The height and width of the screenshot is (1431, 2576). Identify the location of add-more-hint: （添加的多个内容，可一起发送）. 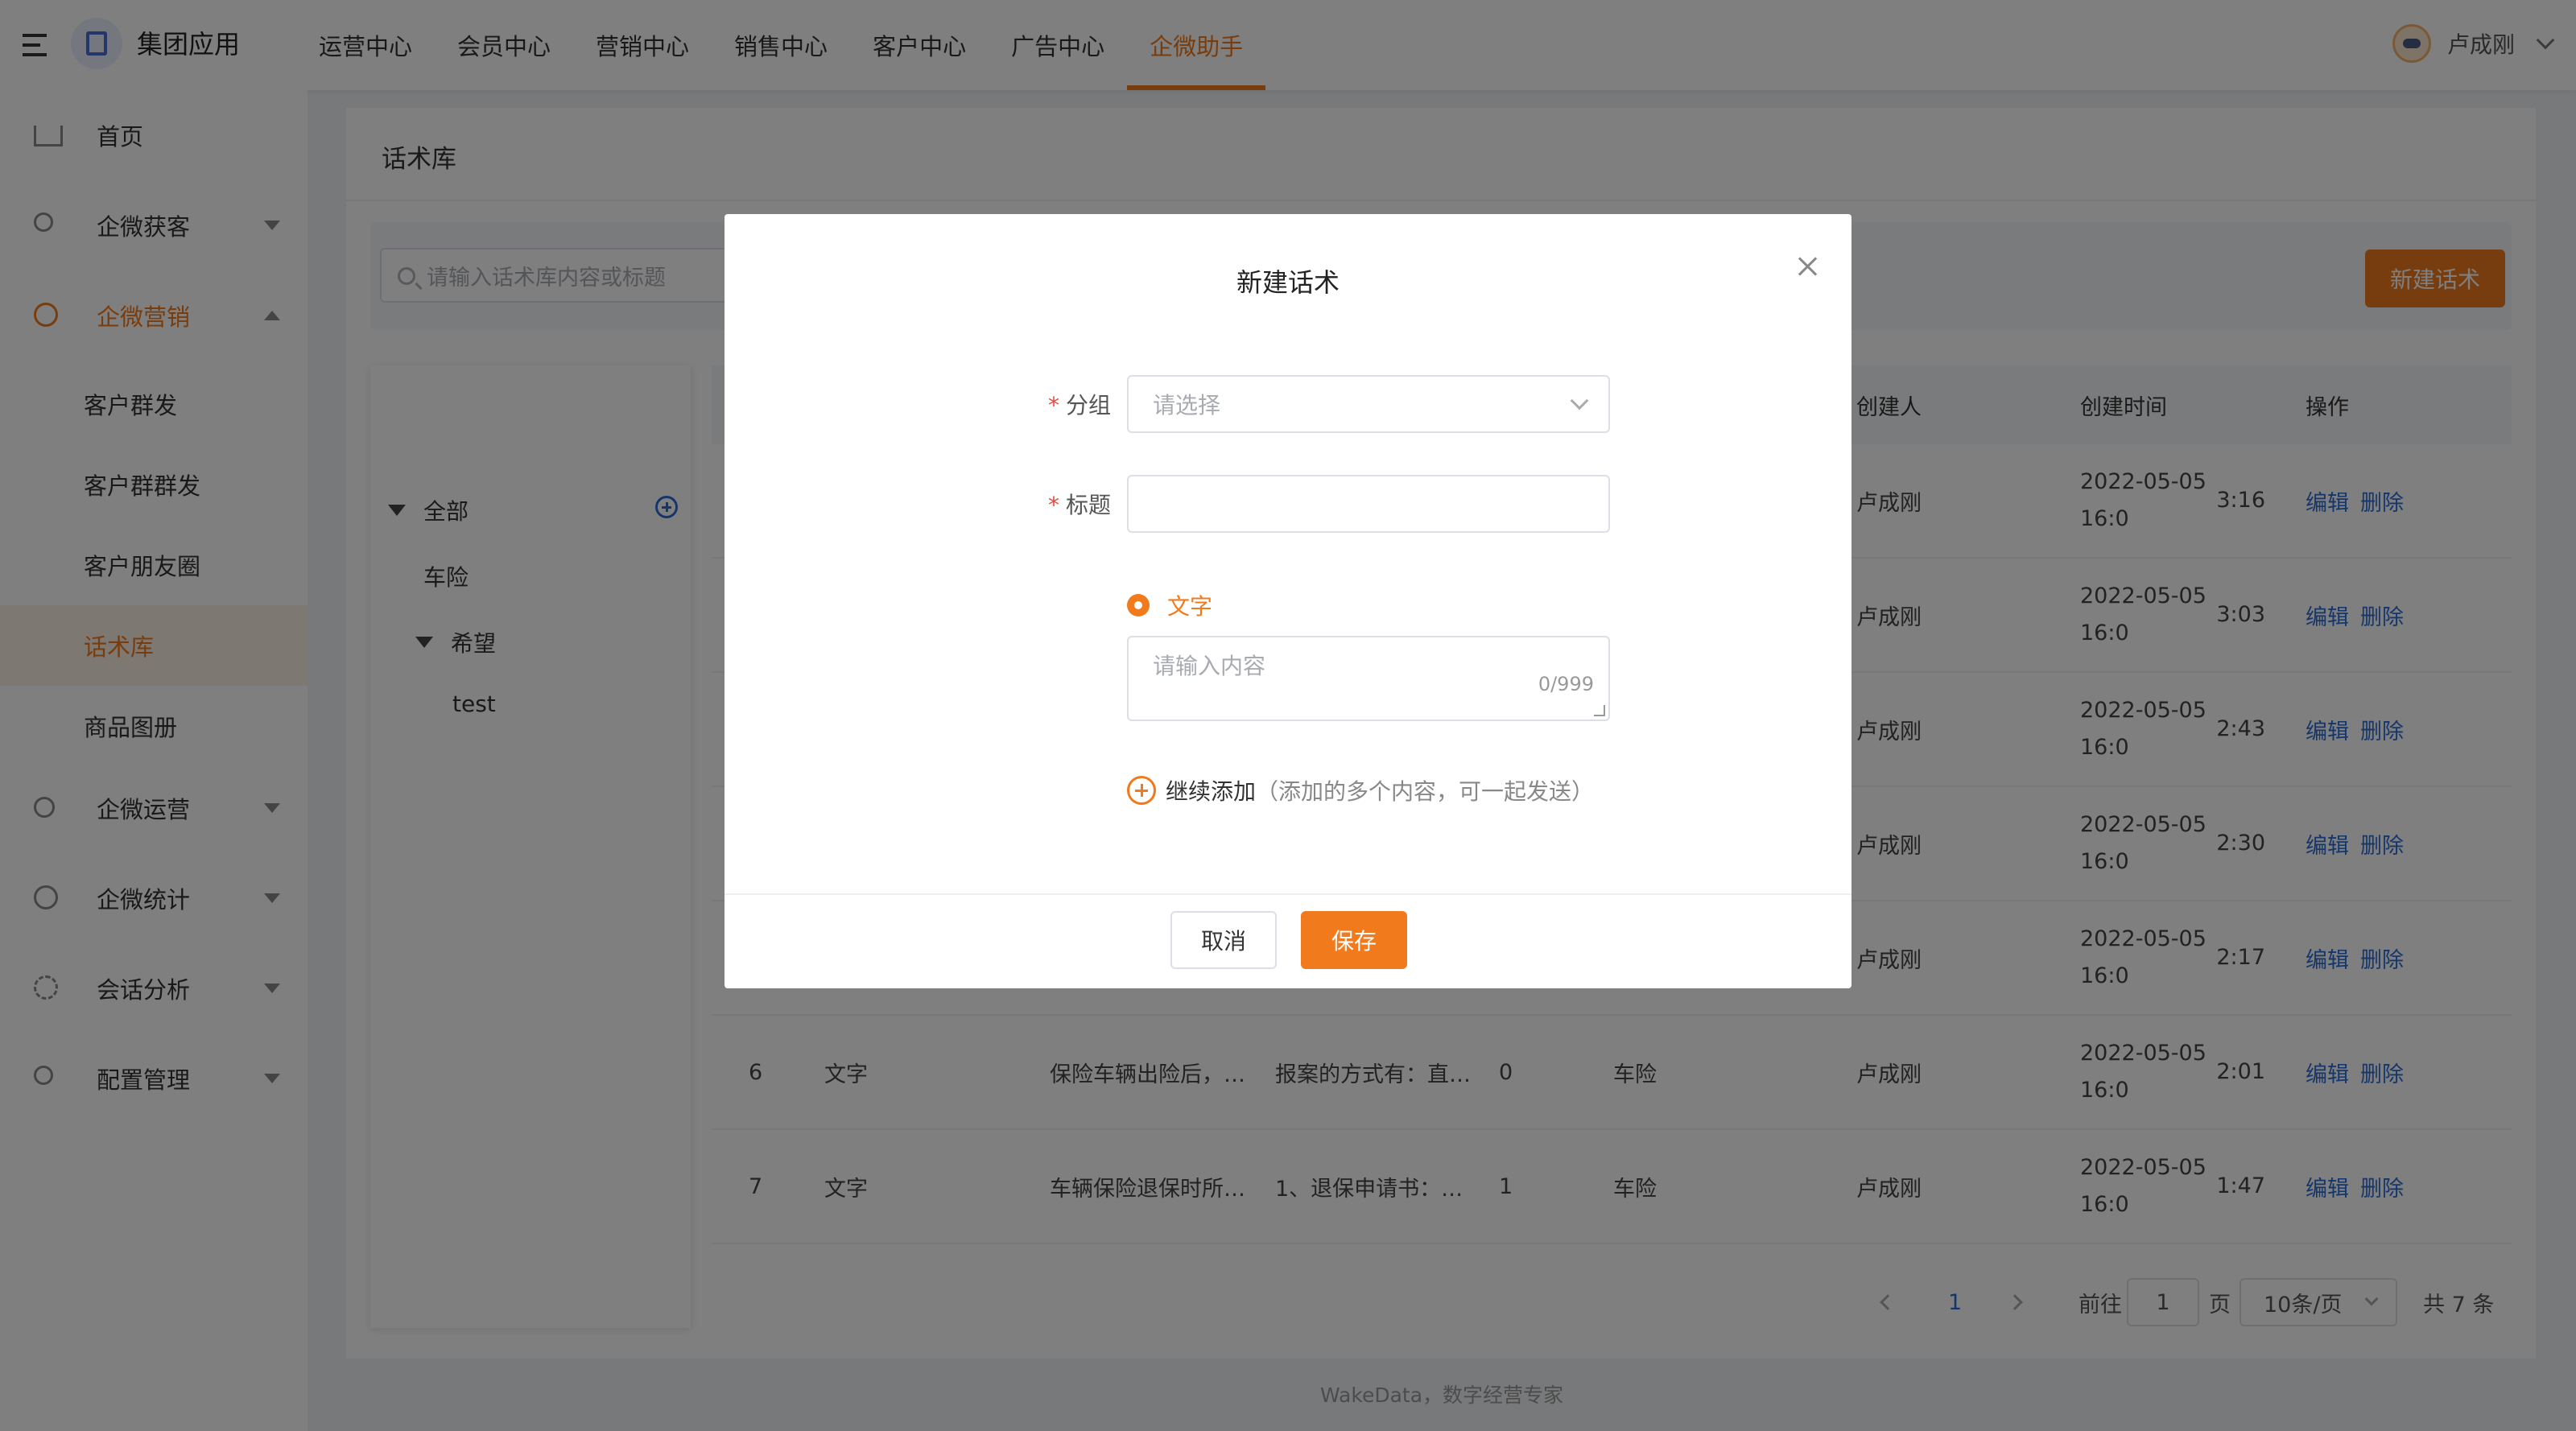
(1425, 791).